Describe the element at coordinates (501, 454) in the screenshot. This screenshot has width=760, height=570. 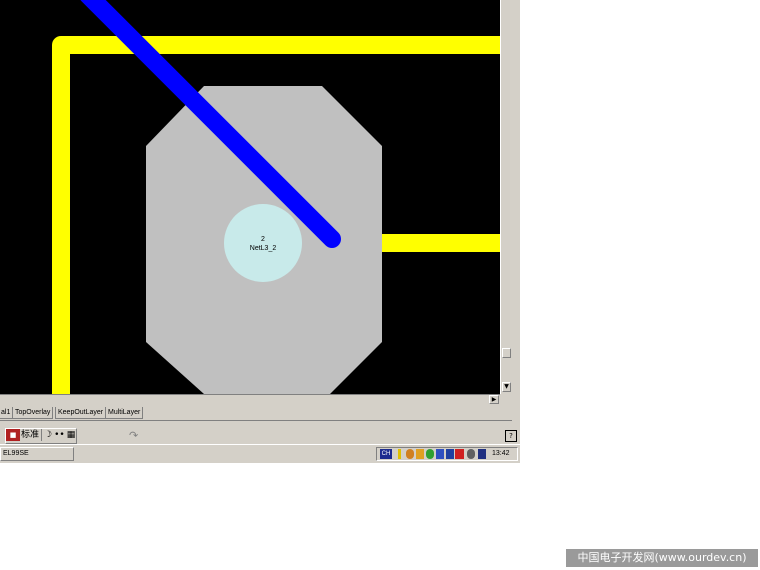
I see `tray-clock: 13:42` at that location.